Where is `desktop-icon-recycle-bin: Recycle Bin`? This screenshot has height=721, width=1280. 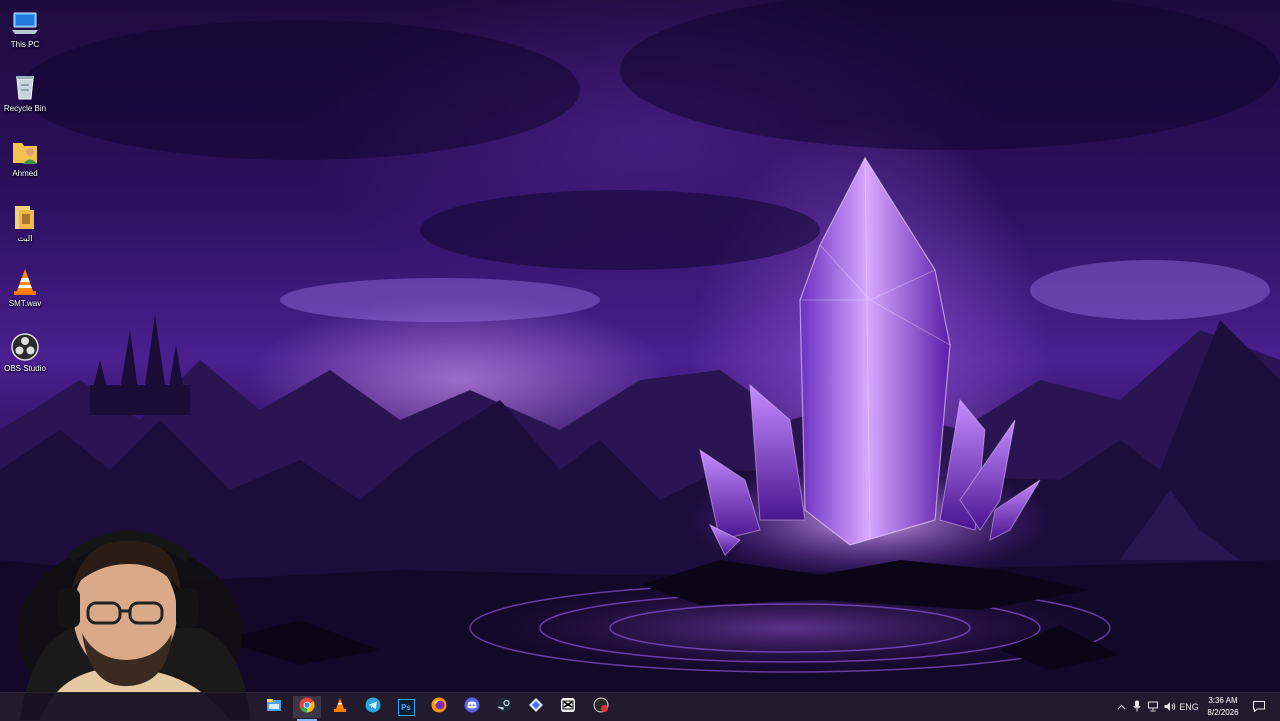 desktop-icon-recycle-bin: Recycle Bin is located at coordinates (25, 92).